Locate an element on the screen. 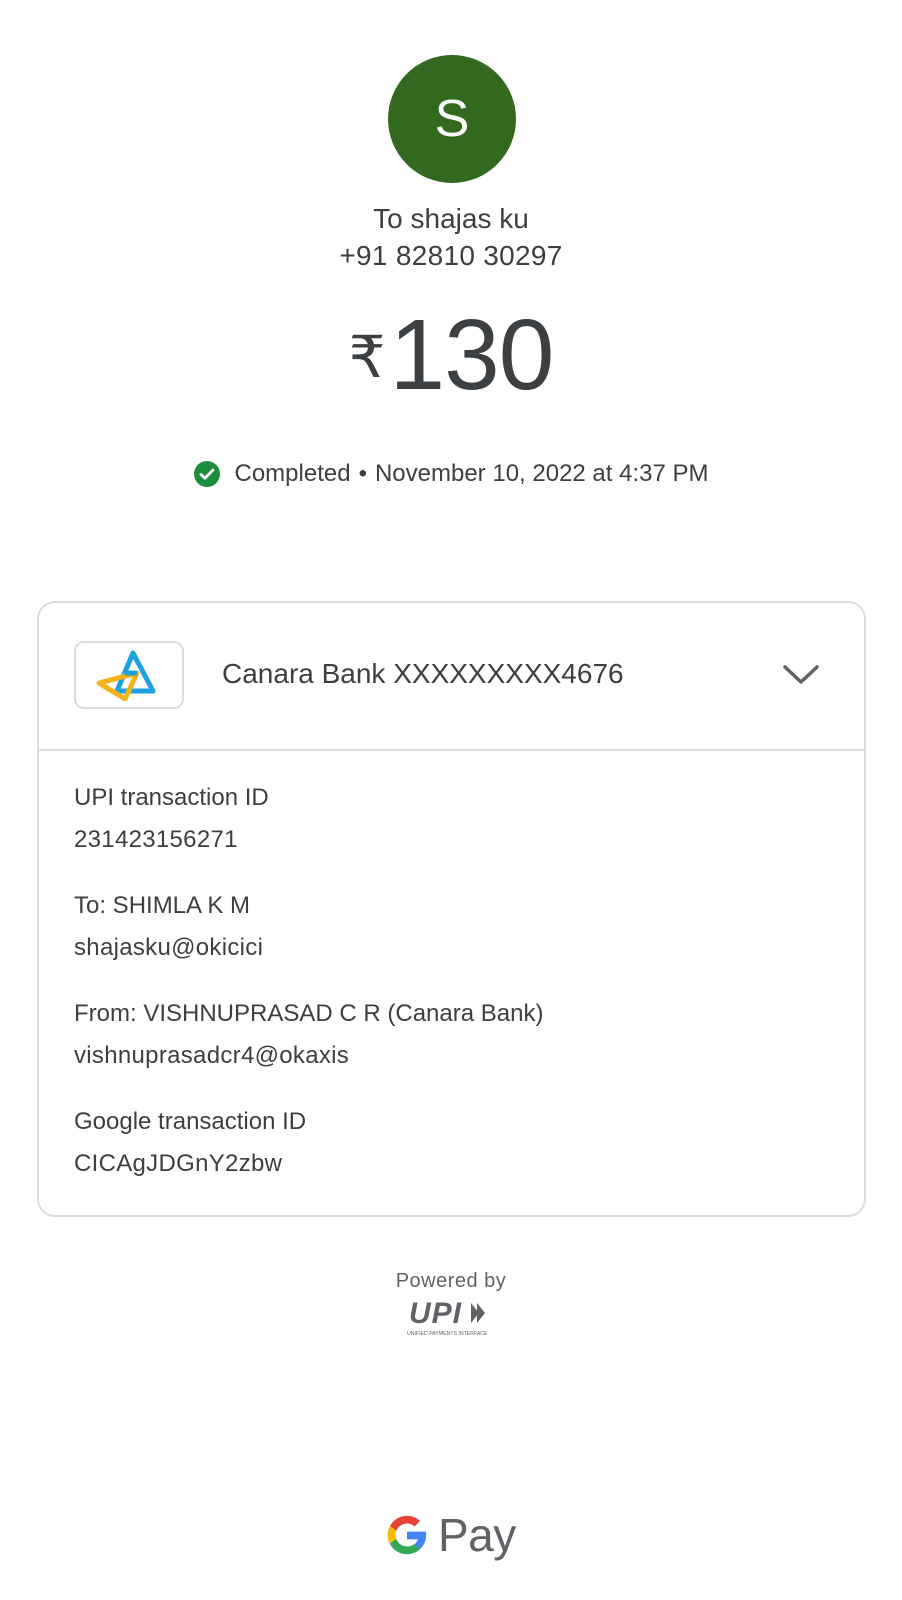  google-pay-logo: Pay is located at coordinates (454, 1535).